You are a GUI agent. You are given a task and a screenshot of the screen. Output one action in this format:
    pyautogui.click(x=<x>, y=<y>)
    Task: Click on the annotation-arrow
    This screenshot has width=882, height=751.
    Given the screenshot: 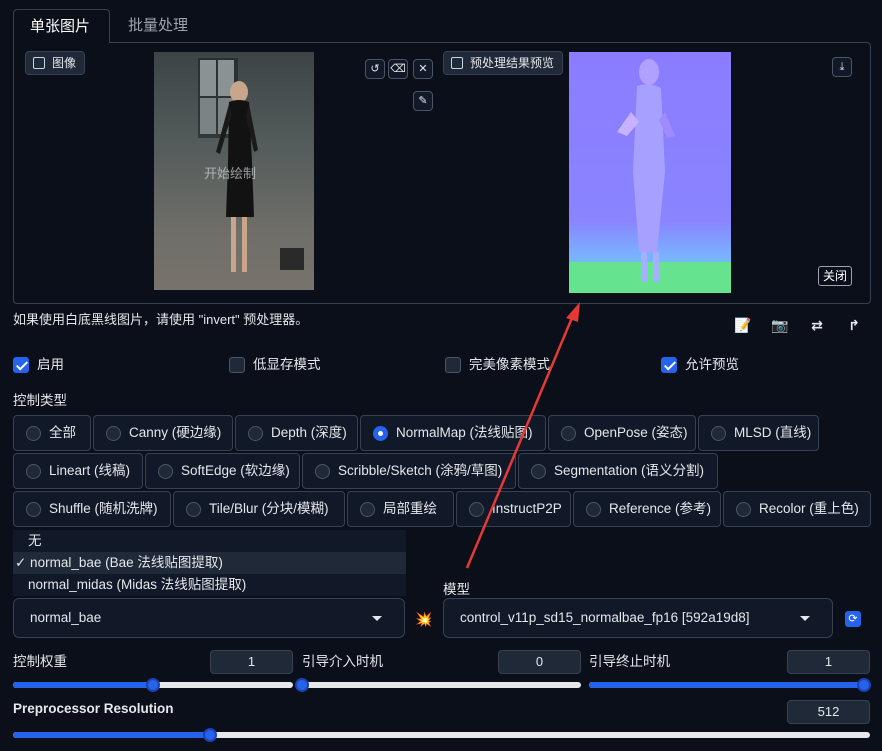 What is the action you would take?
    pyautogui.click(x=522, y=435)
    